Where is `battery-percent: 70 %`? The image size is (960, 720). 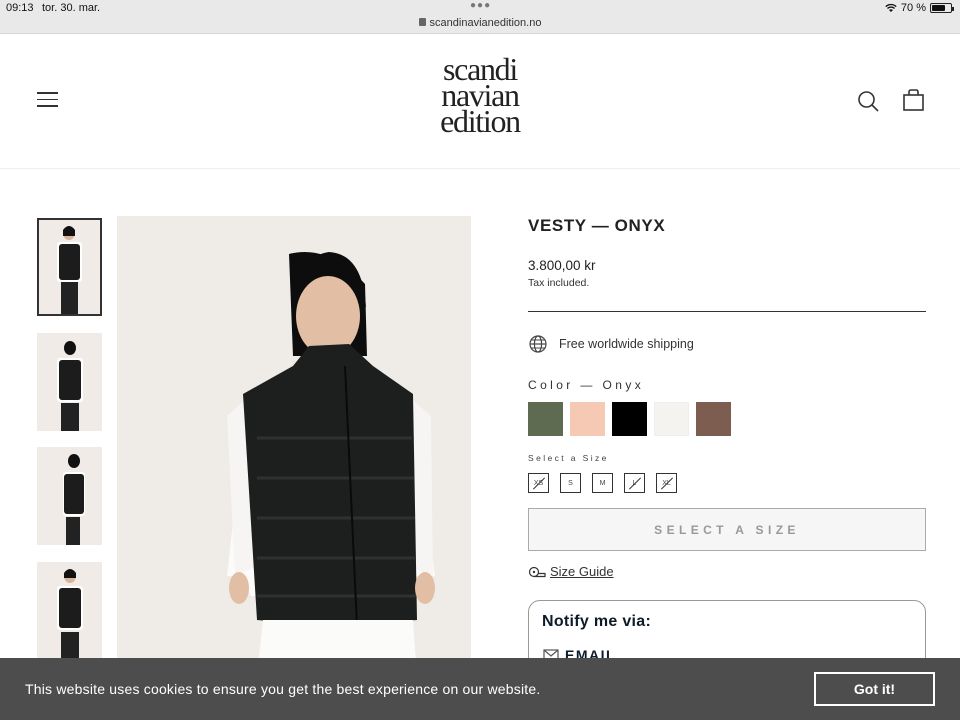 battery-percent: 70 % is located at coordinates (913, 8).